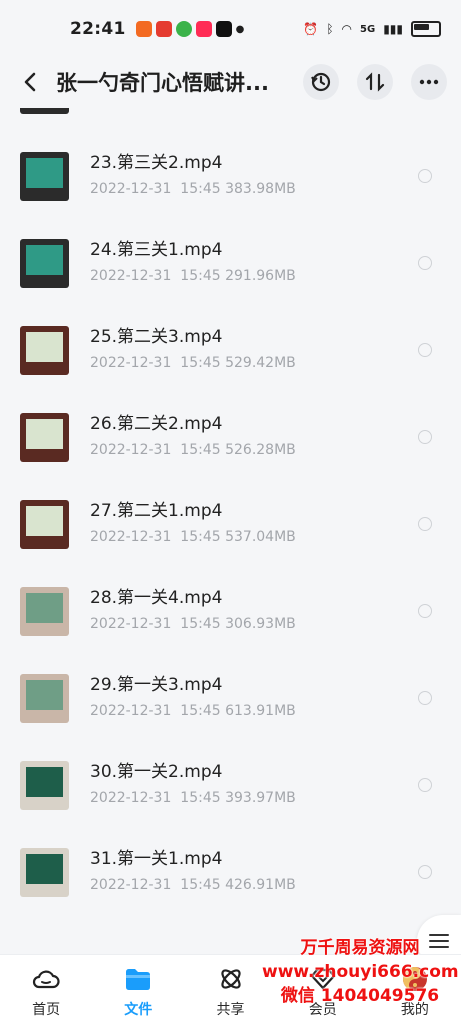  Describe the element at coordinates (138, 979) in the screenshot. I see `folder-icon` at that location.